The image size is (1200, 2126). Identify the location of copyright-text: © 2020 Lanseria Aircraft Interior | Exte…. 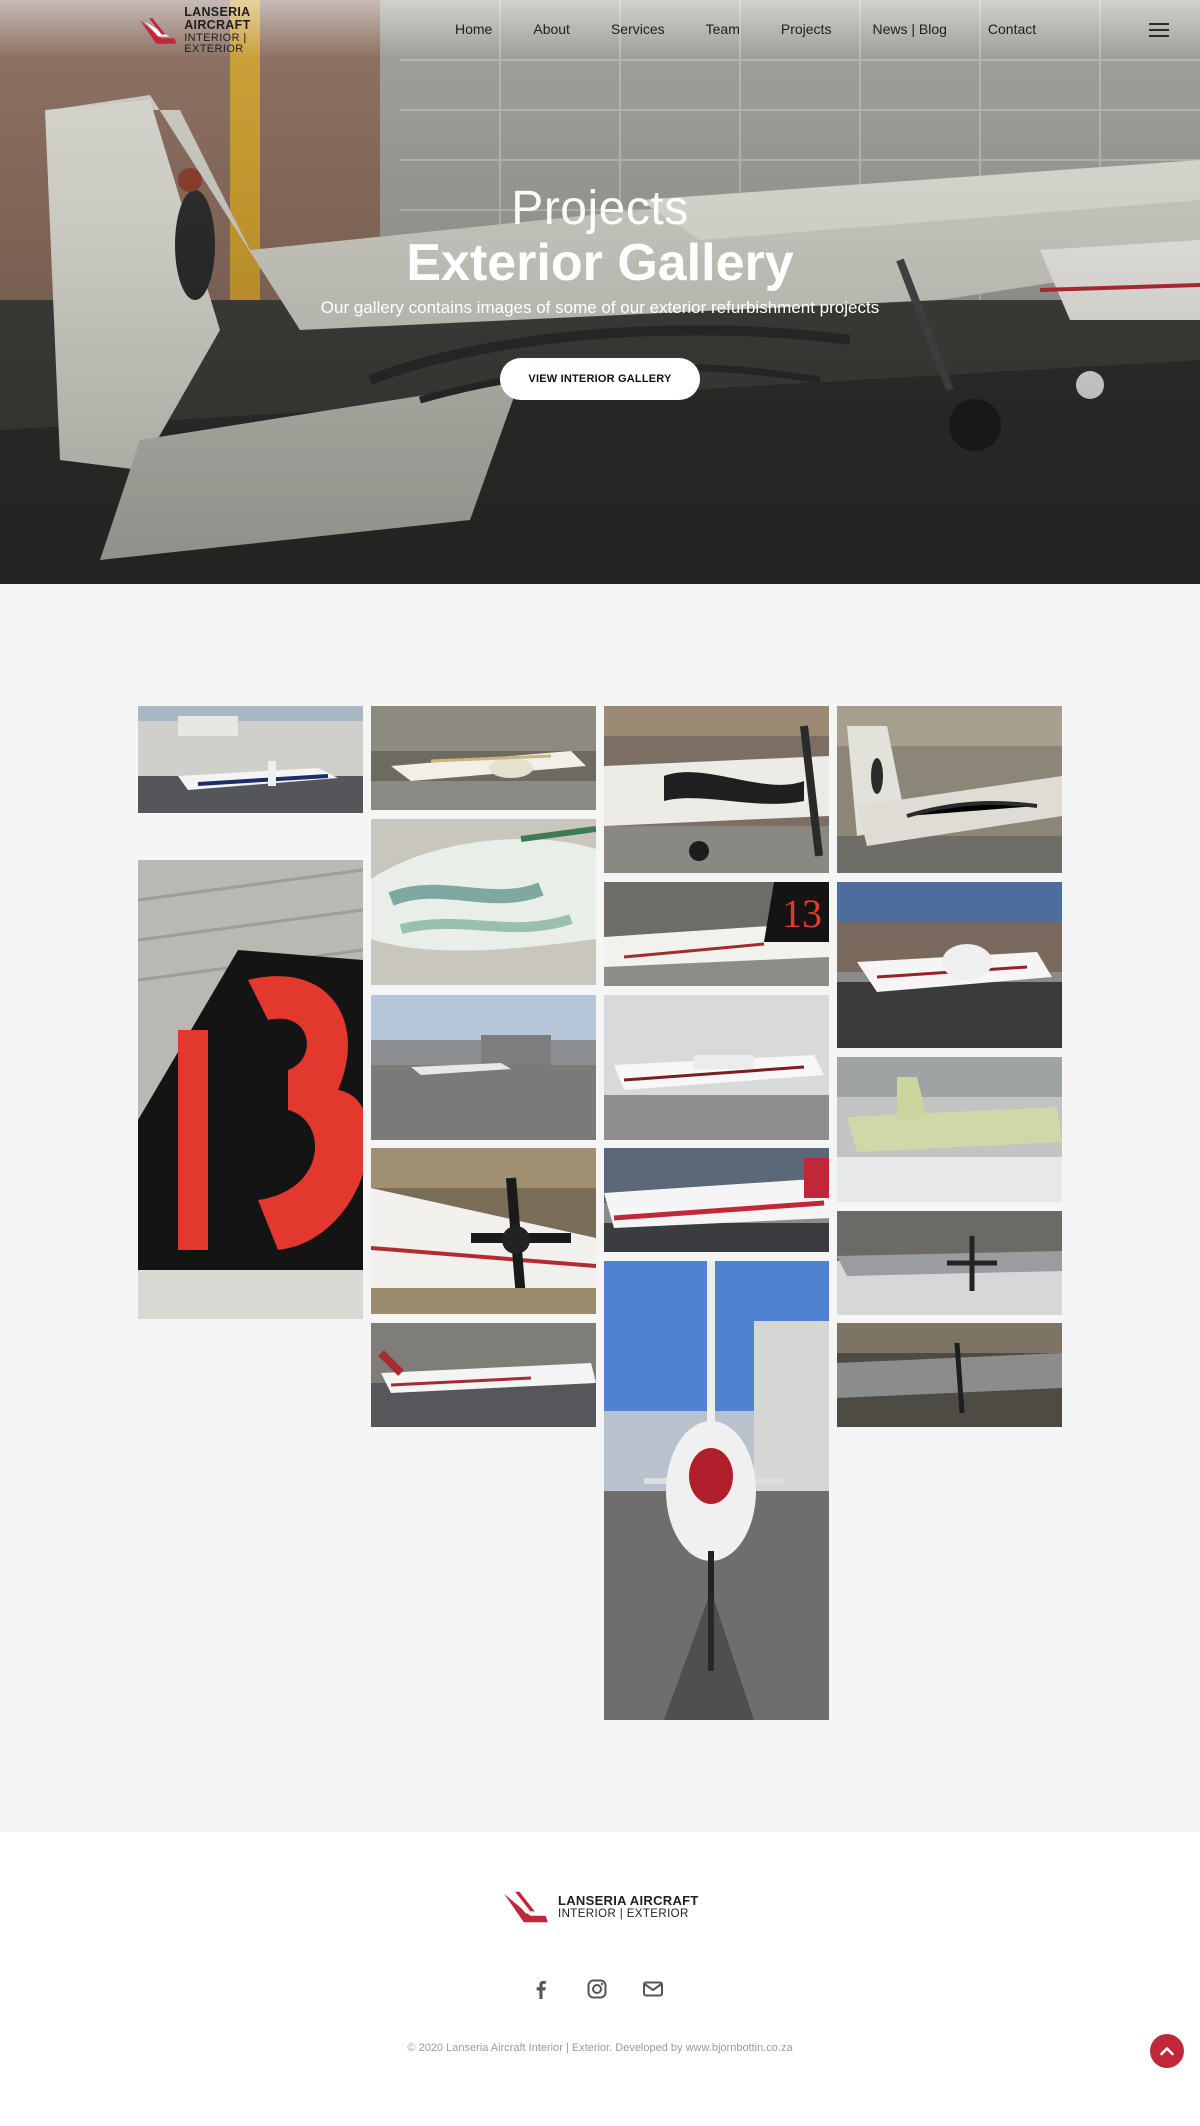
(600, 2048).